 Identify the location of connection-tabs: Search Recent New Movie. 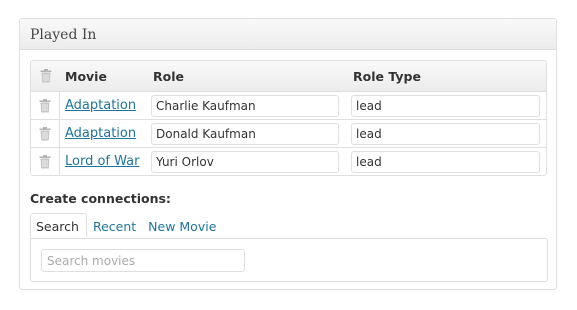
(126, 225).